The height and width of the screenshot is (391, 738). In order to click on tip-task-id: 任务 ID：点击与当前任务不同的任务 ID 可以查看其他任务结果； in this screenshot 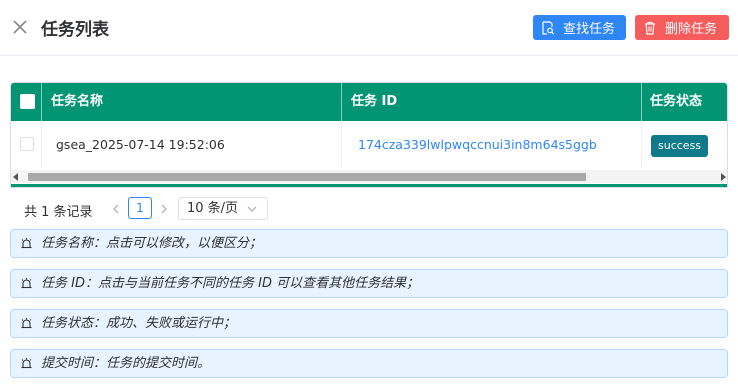, I will do `click(369, 283)`.